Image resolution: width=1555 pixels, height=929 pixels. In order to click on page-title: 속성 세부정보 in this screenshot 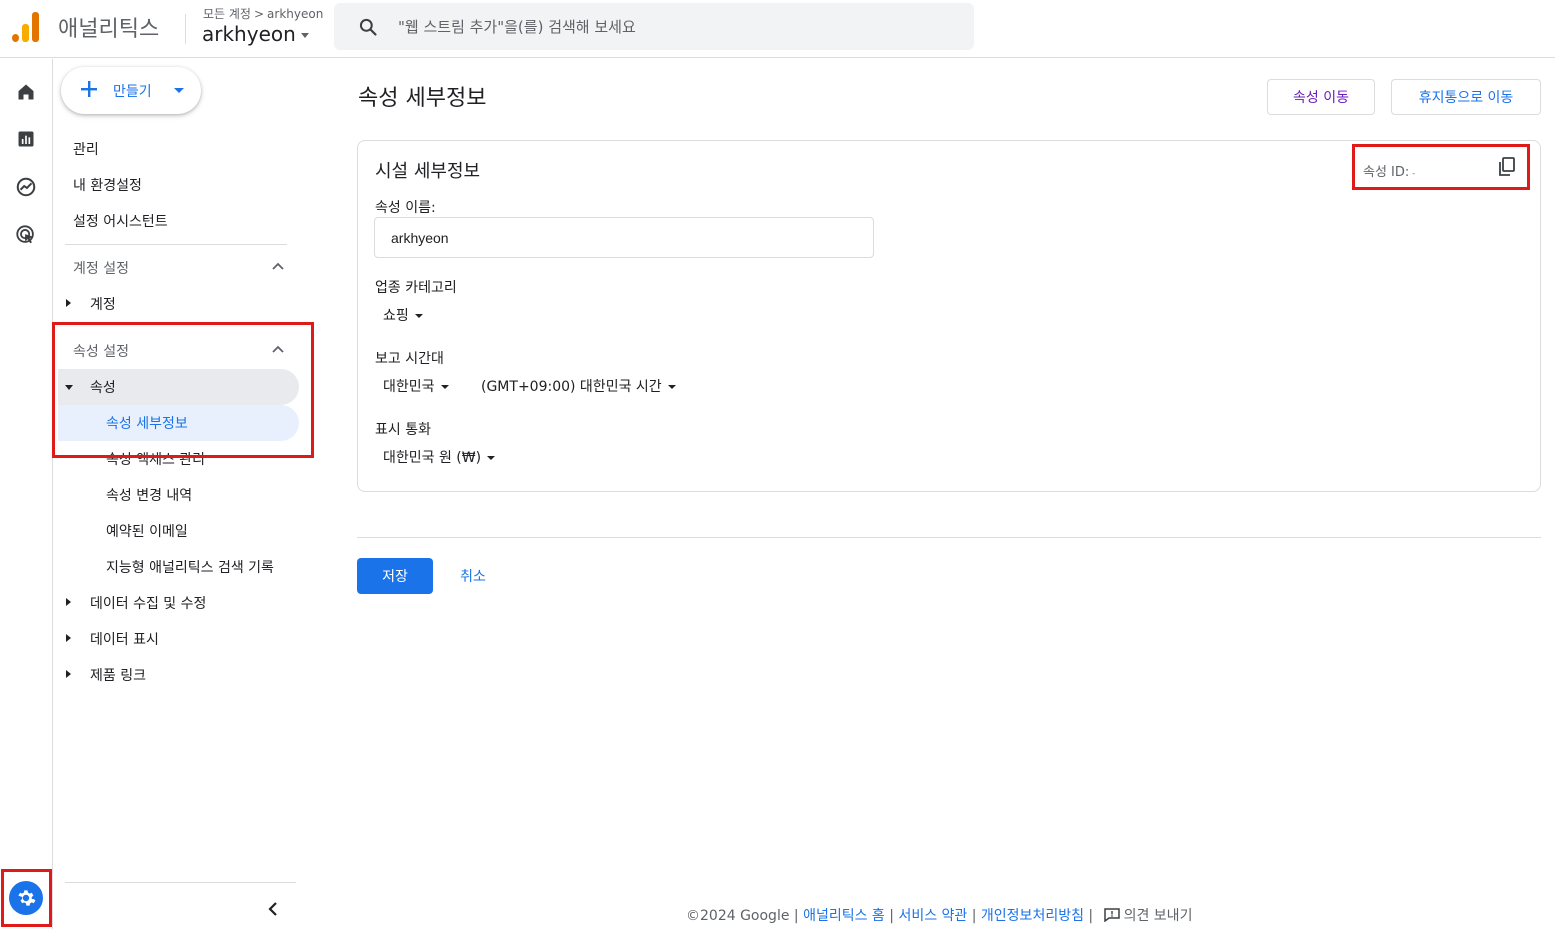, I will do `click(422, 98)`.